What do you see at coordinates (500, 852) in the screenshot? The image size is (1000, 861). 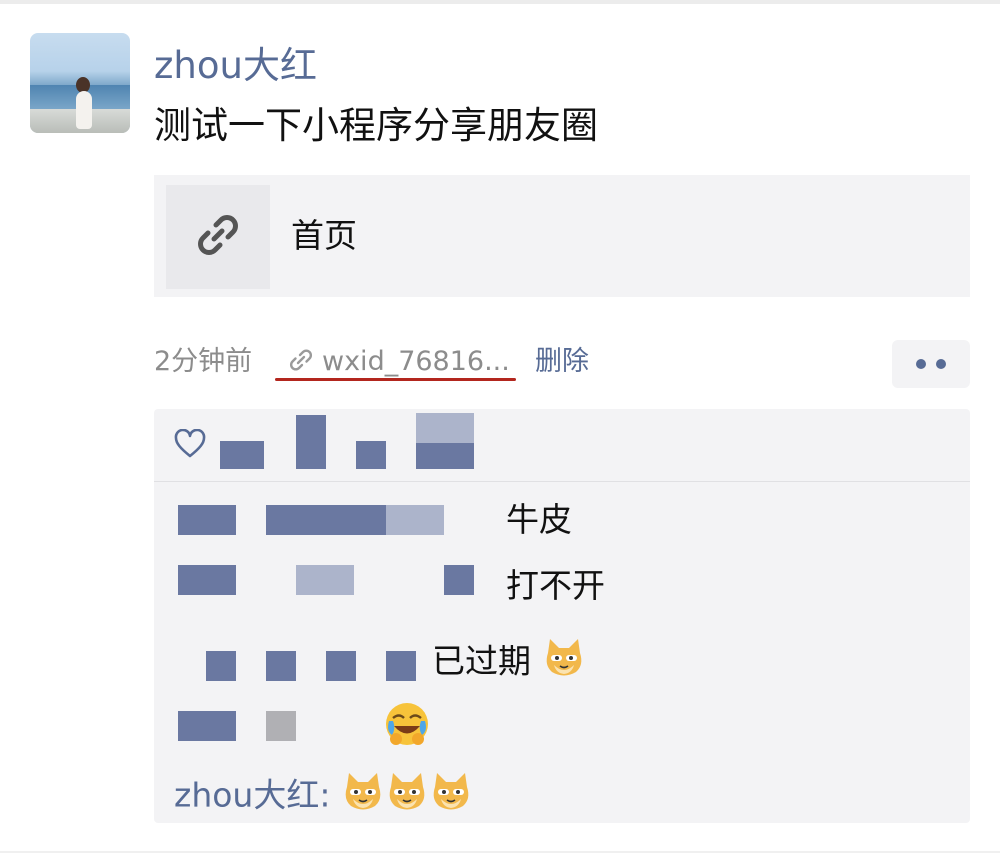 I see `bottom-divider` at bounding box center [500, 852].